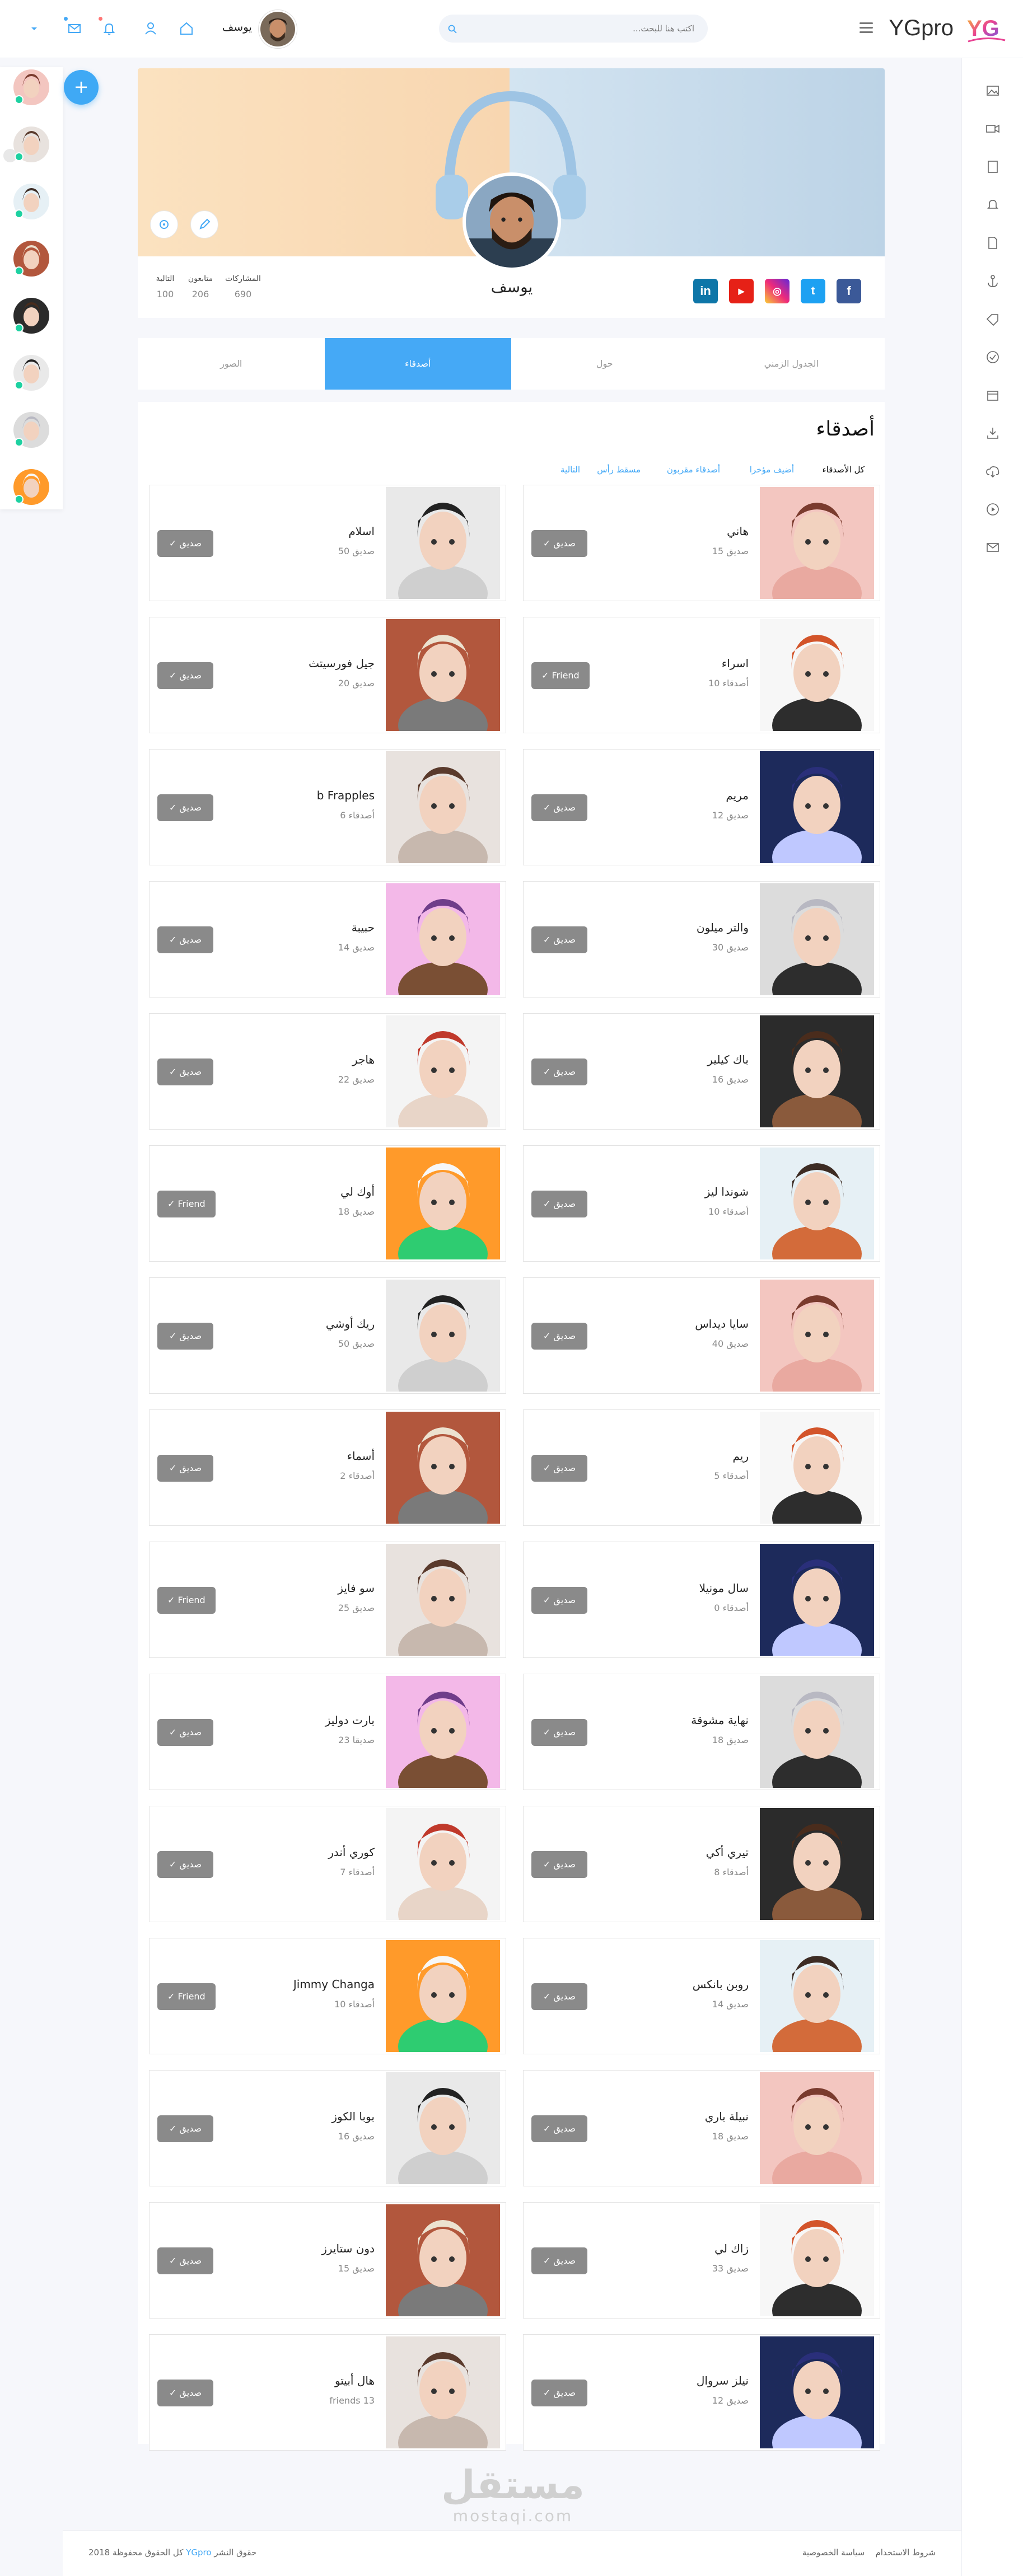  Describe the element at coordinates (334, 1985) in the screenshot. I see `friend-name: Jimmy Changa` at that location.